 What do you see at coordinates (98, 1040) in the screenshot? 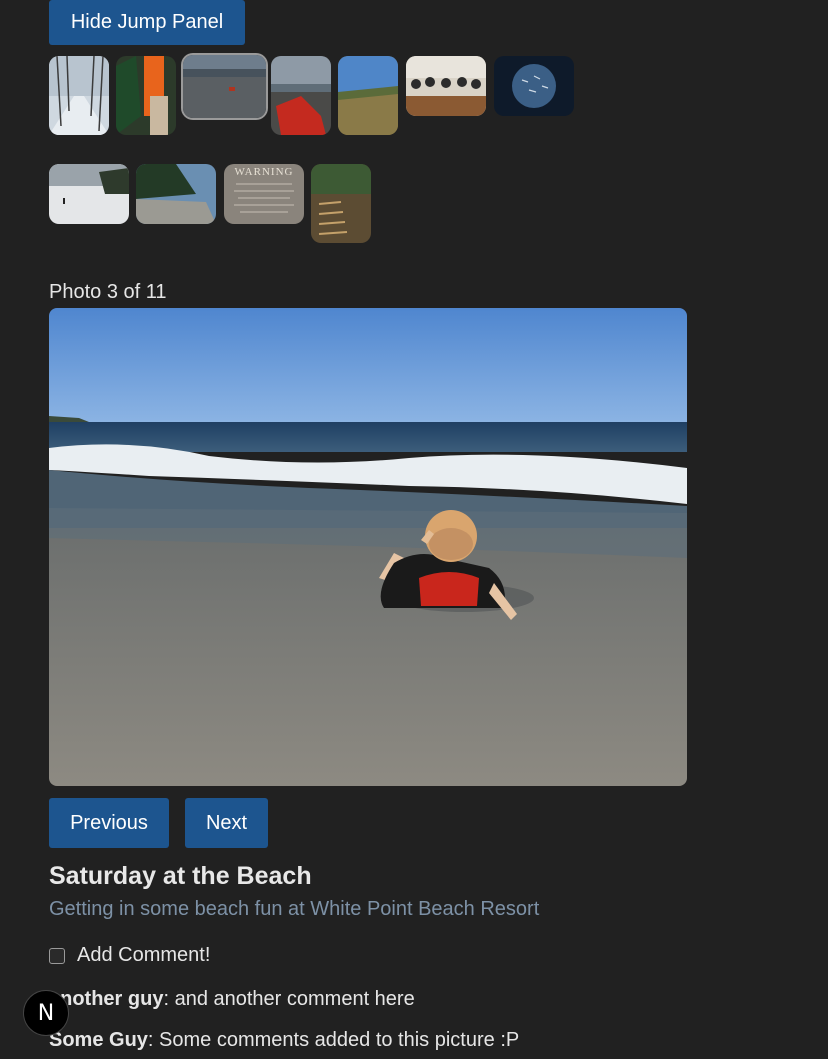
I see `comment-author: Some Guy` at bounding box center [98, 1040].